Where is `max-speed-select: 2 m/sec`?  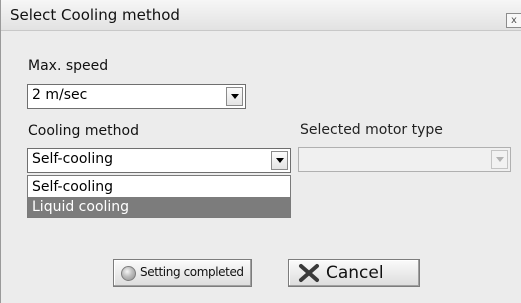
max-speed-select: 2 m/sec is located at coordinates (136, 96).